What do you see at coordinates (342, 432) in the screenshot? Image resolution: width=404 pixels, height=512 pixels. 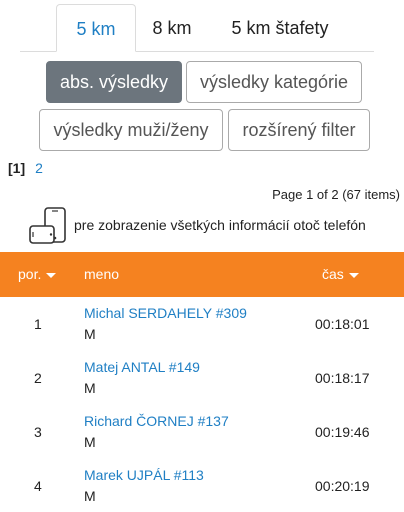 I see `row-time: 00:19:46` at bounding box center [342, 432].